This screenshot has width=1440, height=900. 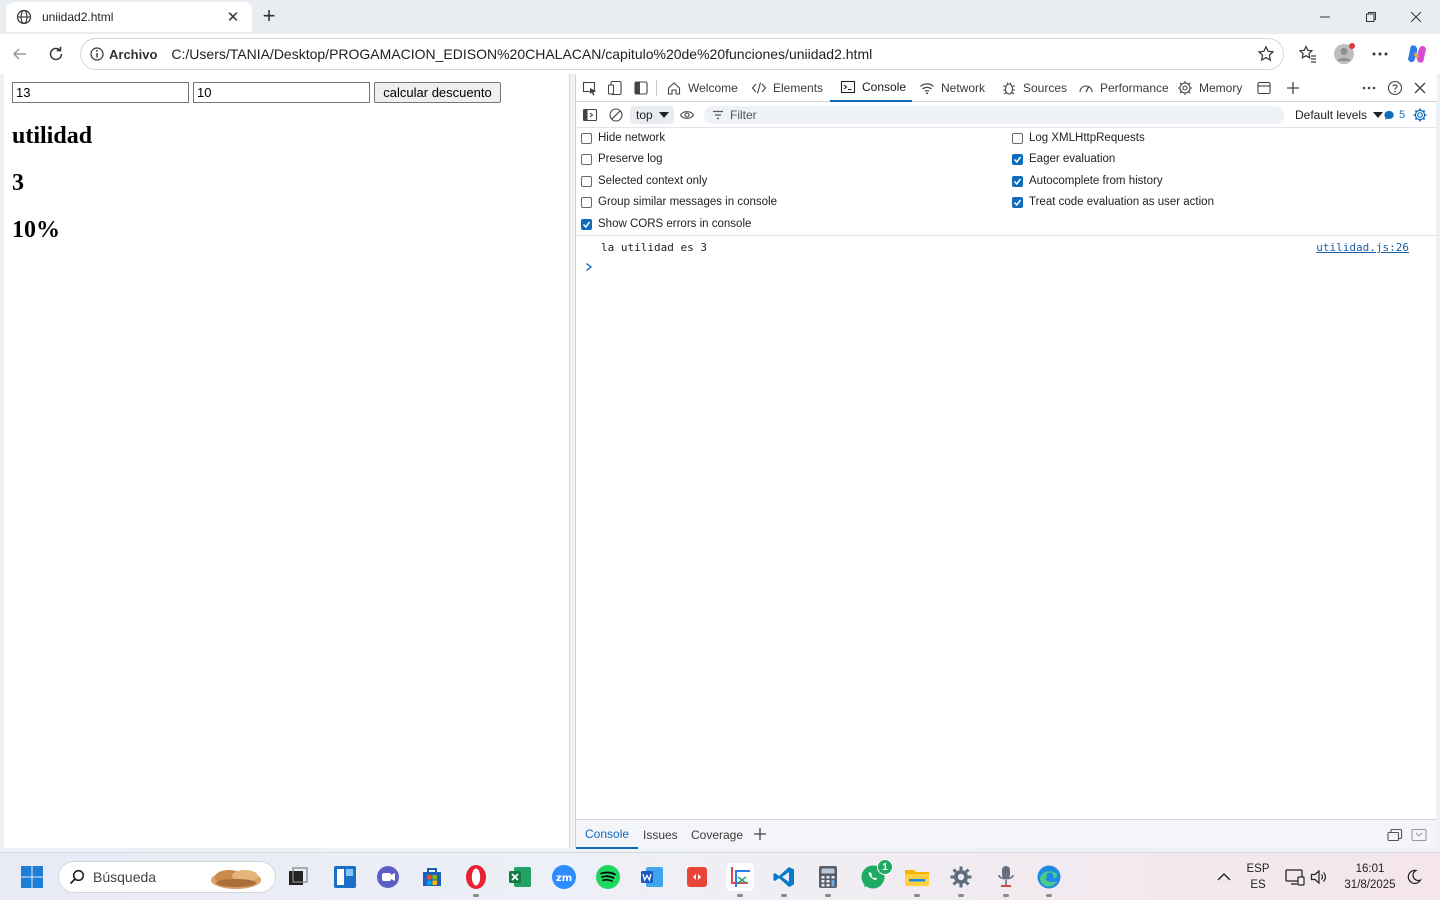 I want to click on more-tools-icon, so click(x=1264, y=88).